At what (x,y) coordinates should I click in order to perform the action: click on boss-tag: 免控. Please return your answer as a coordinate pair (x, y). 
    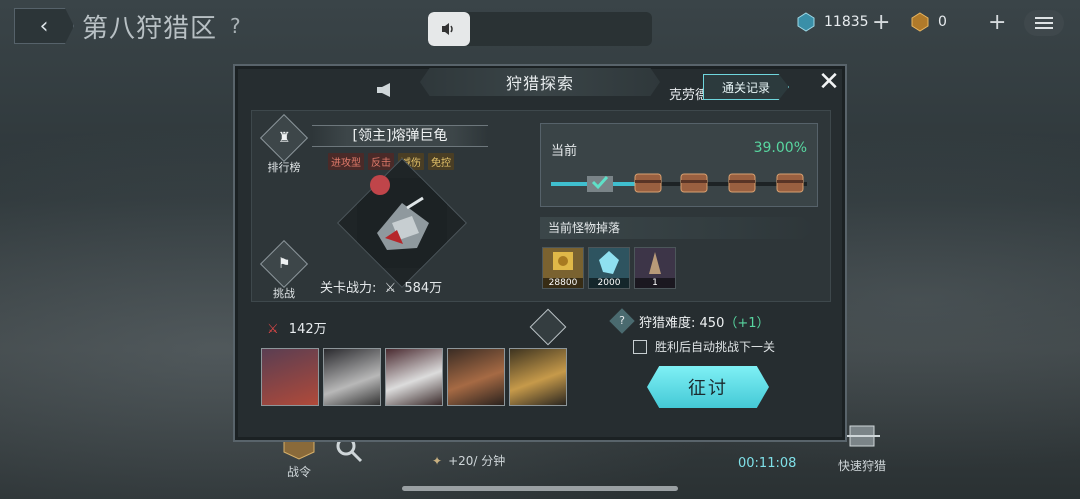
    Looking at the image, I should click on (441, 161).